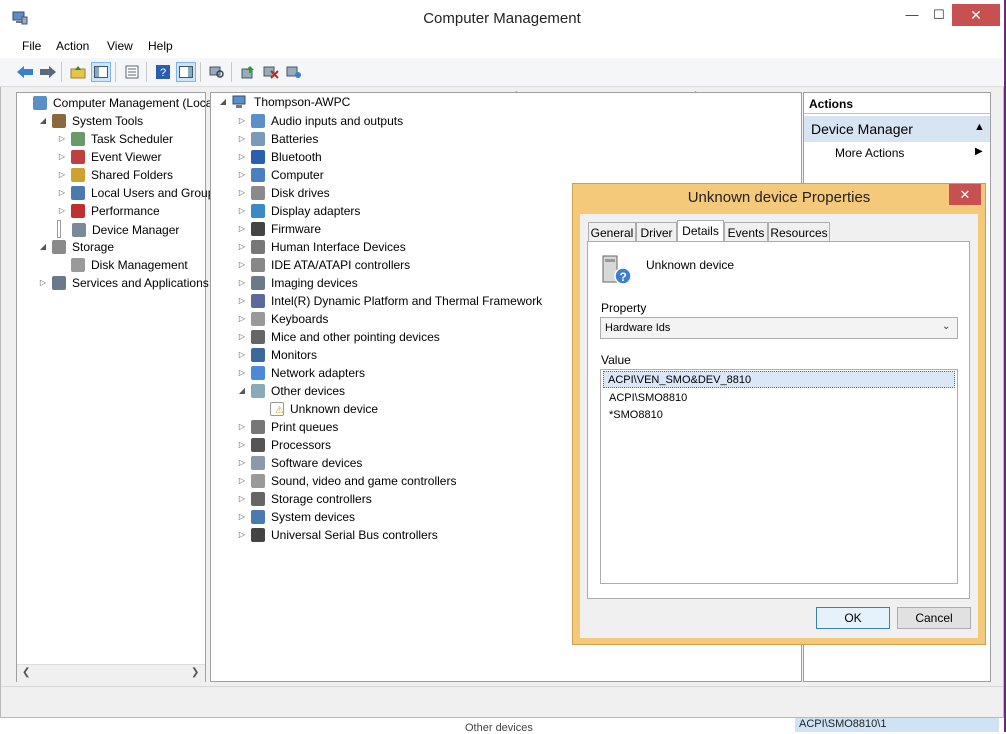 Image resolution: width=1006 pixels, height=734 pixels. I want to click on close-icon: ✕, so click(965, 194).